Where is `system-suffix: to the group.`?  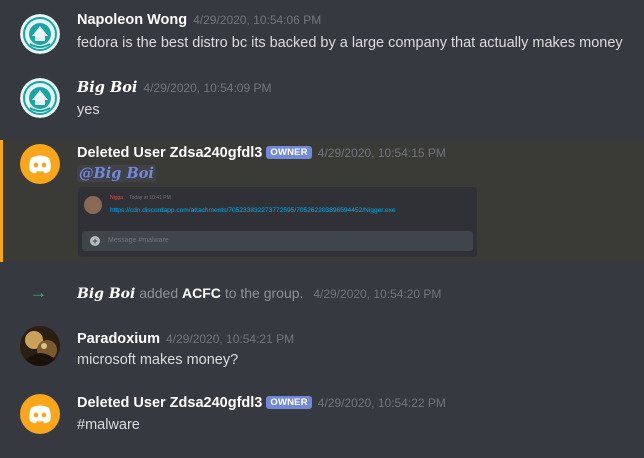
system-suffix: to the group. is located at coordinates (264, 293).